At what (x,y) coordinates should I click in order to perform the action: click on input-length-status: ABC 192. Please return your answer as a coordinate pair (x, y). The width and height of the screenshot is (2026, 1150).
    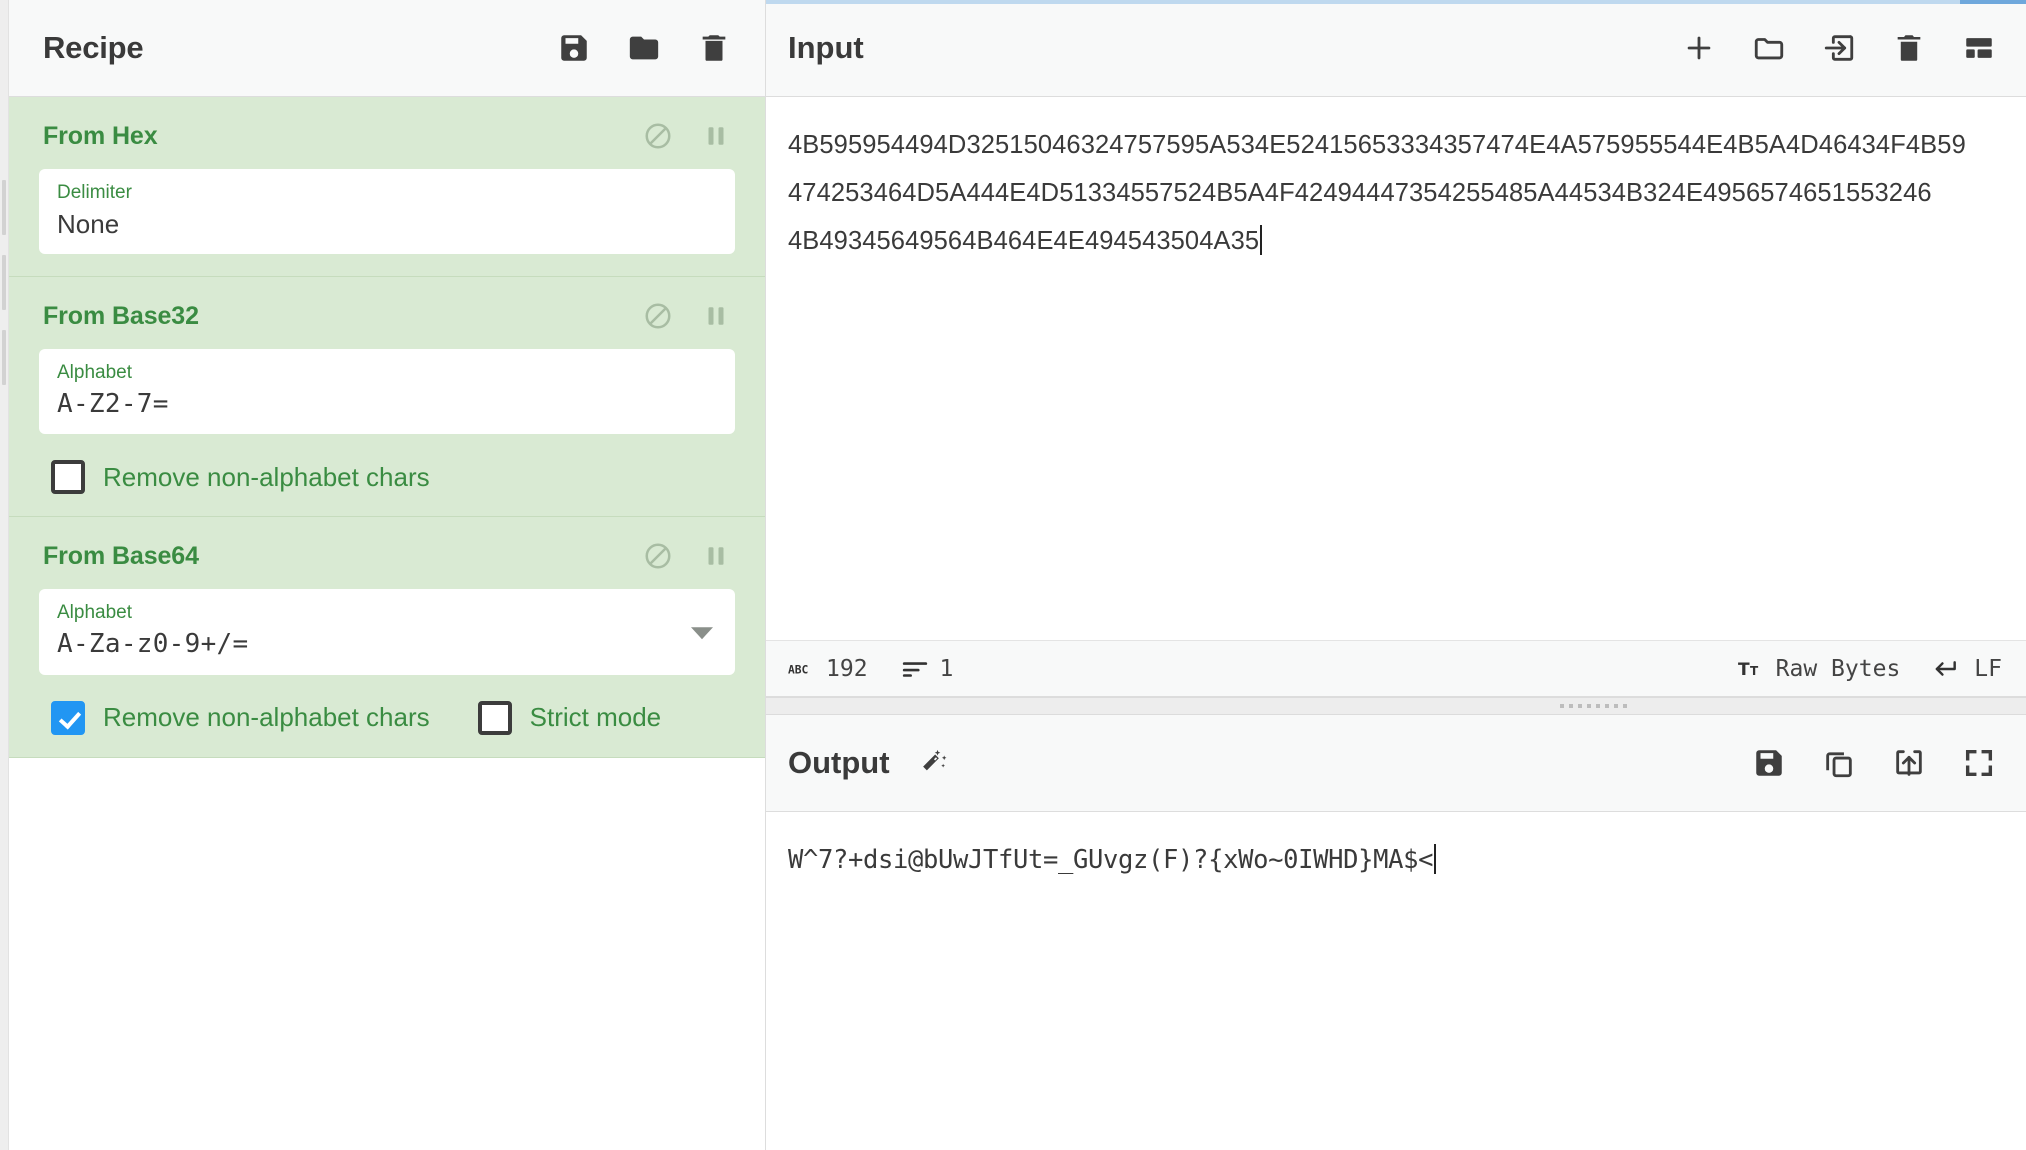
    Looking at the image, I should click on (828, 669).